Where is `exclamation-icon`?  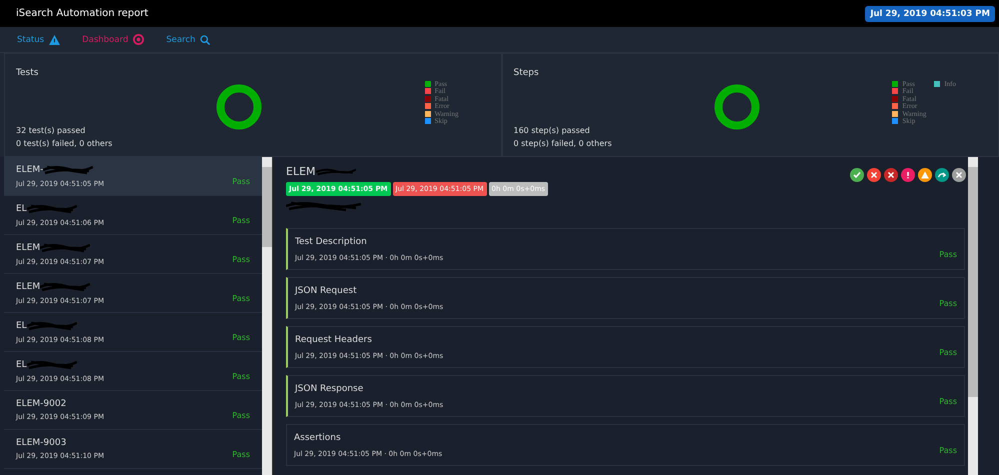 exclamation-icon is located at coordinates (908, 175).